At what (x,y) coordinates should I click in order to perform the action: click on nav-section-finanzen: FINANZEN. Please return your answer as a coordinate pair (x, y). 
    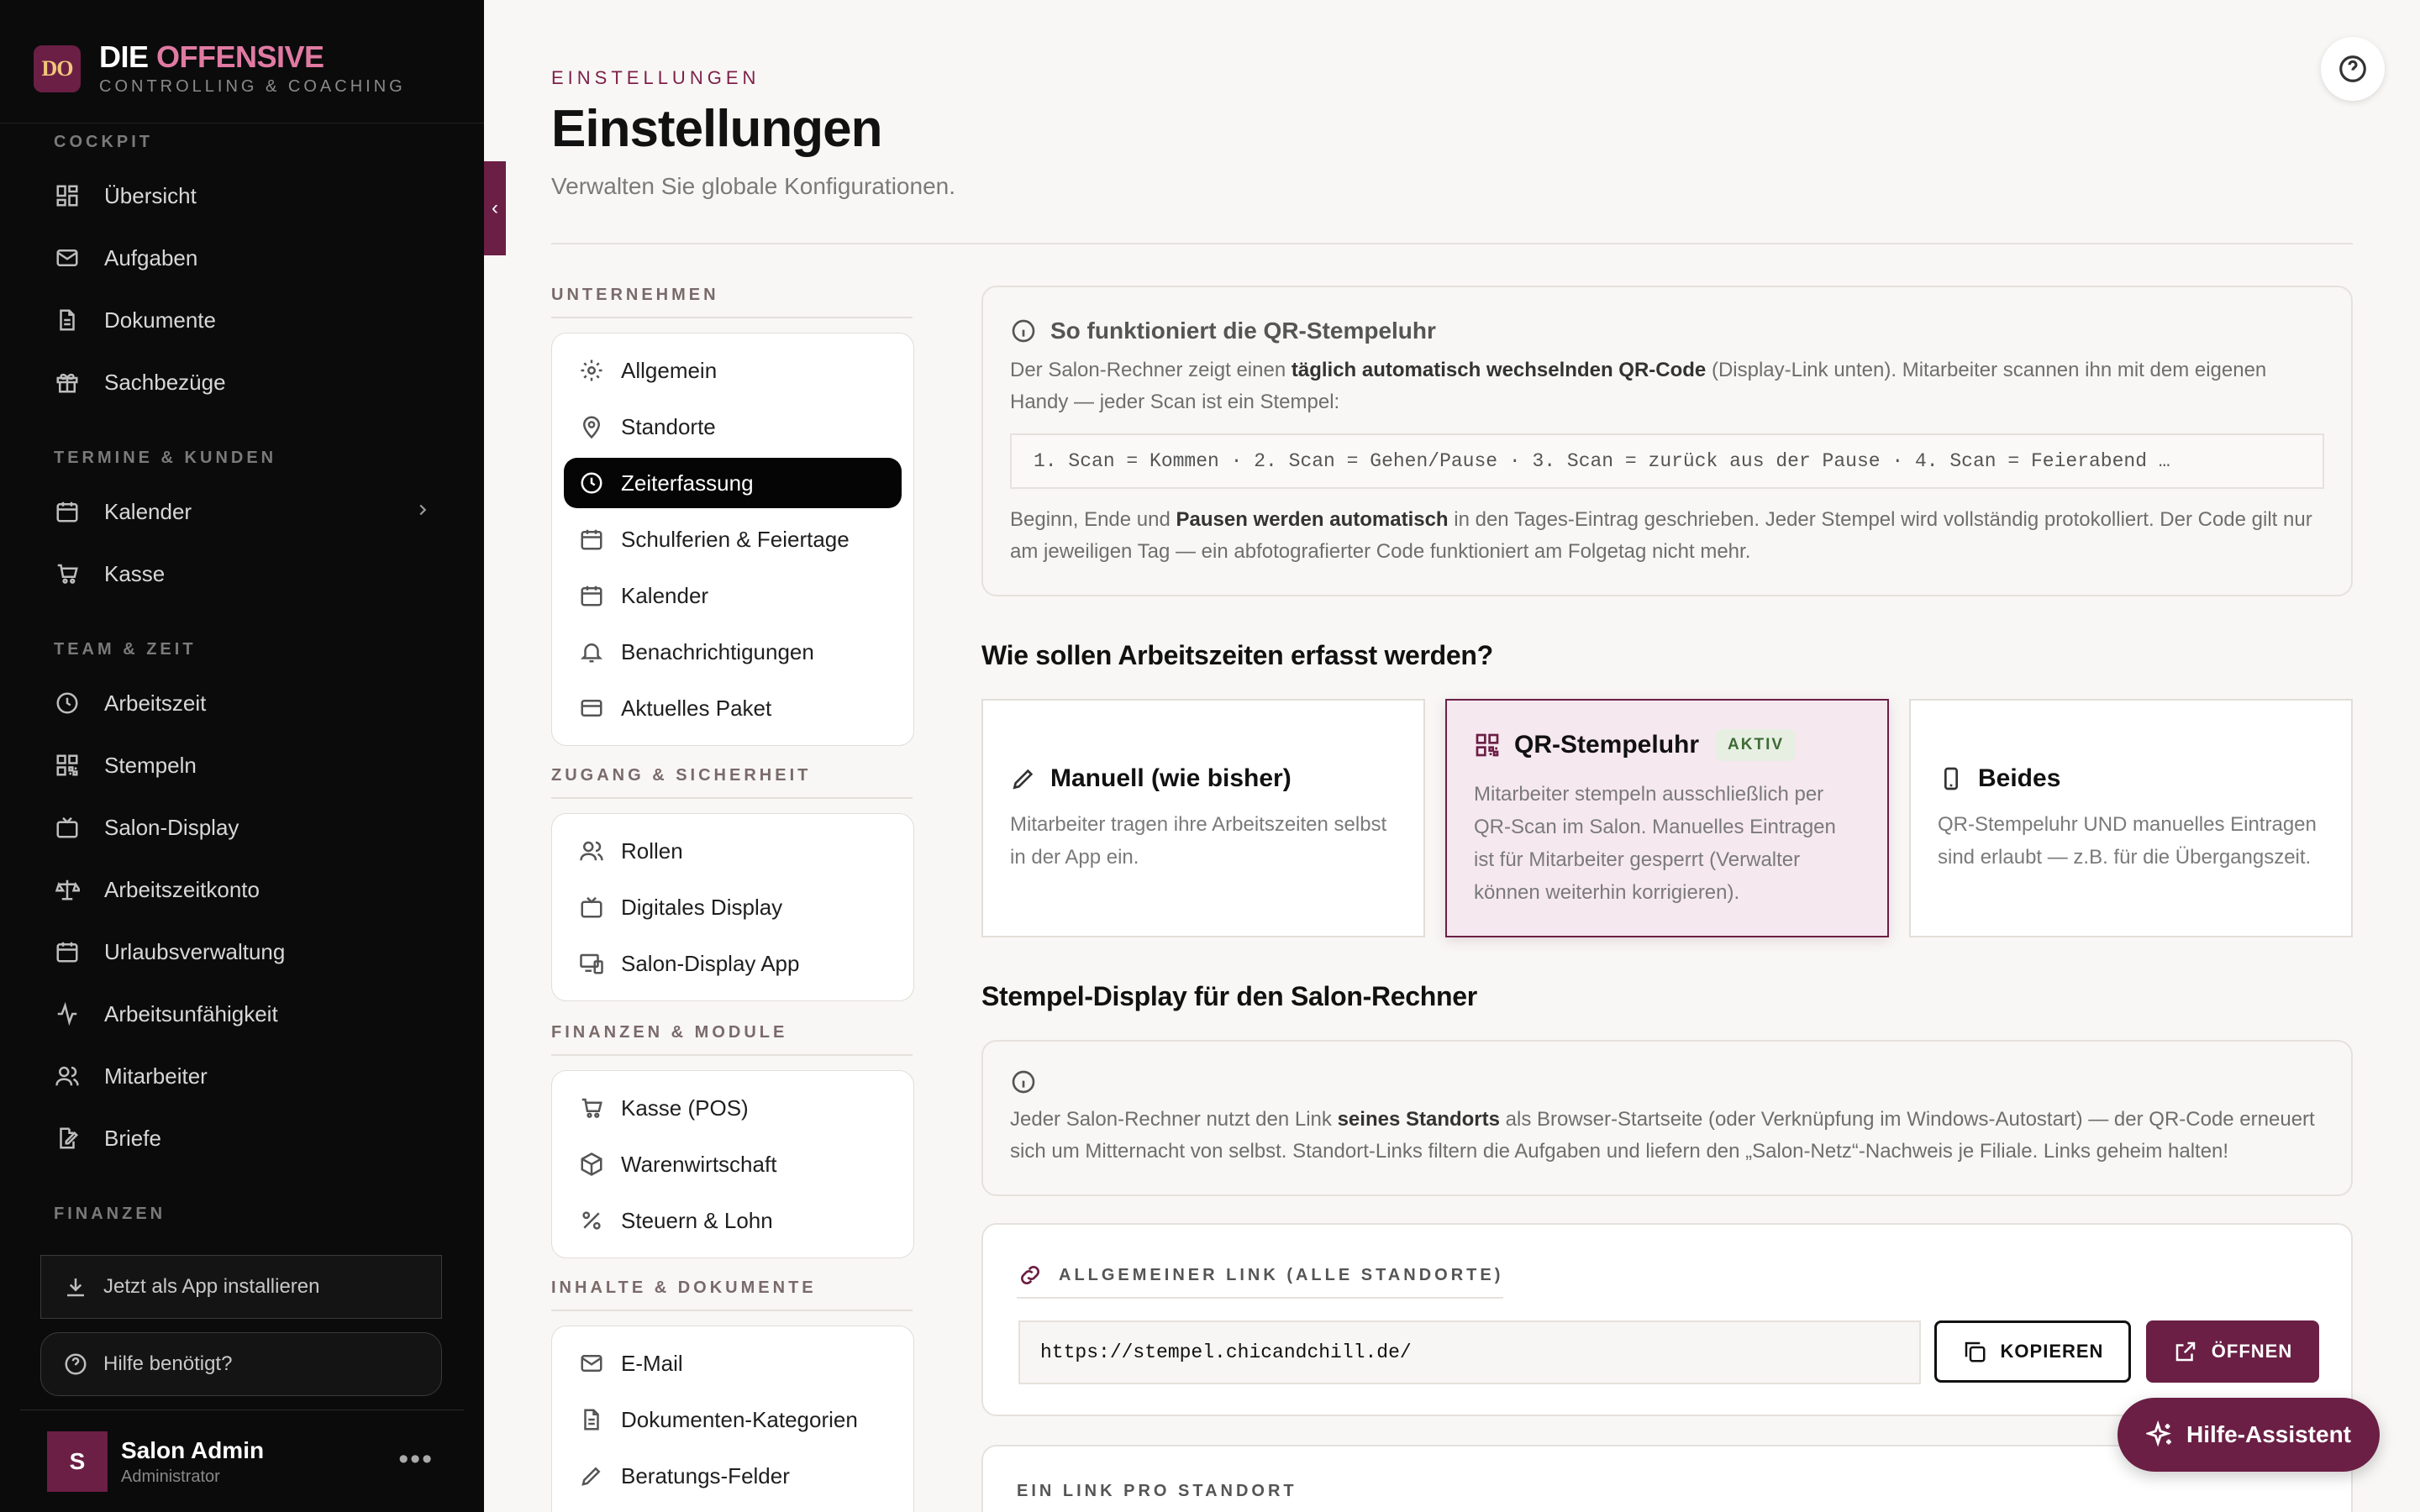
    Looking at the image, I should click on (110, 1214).